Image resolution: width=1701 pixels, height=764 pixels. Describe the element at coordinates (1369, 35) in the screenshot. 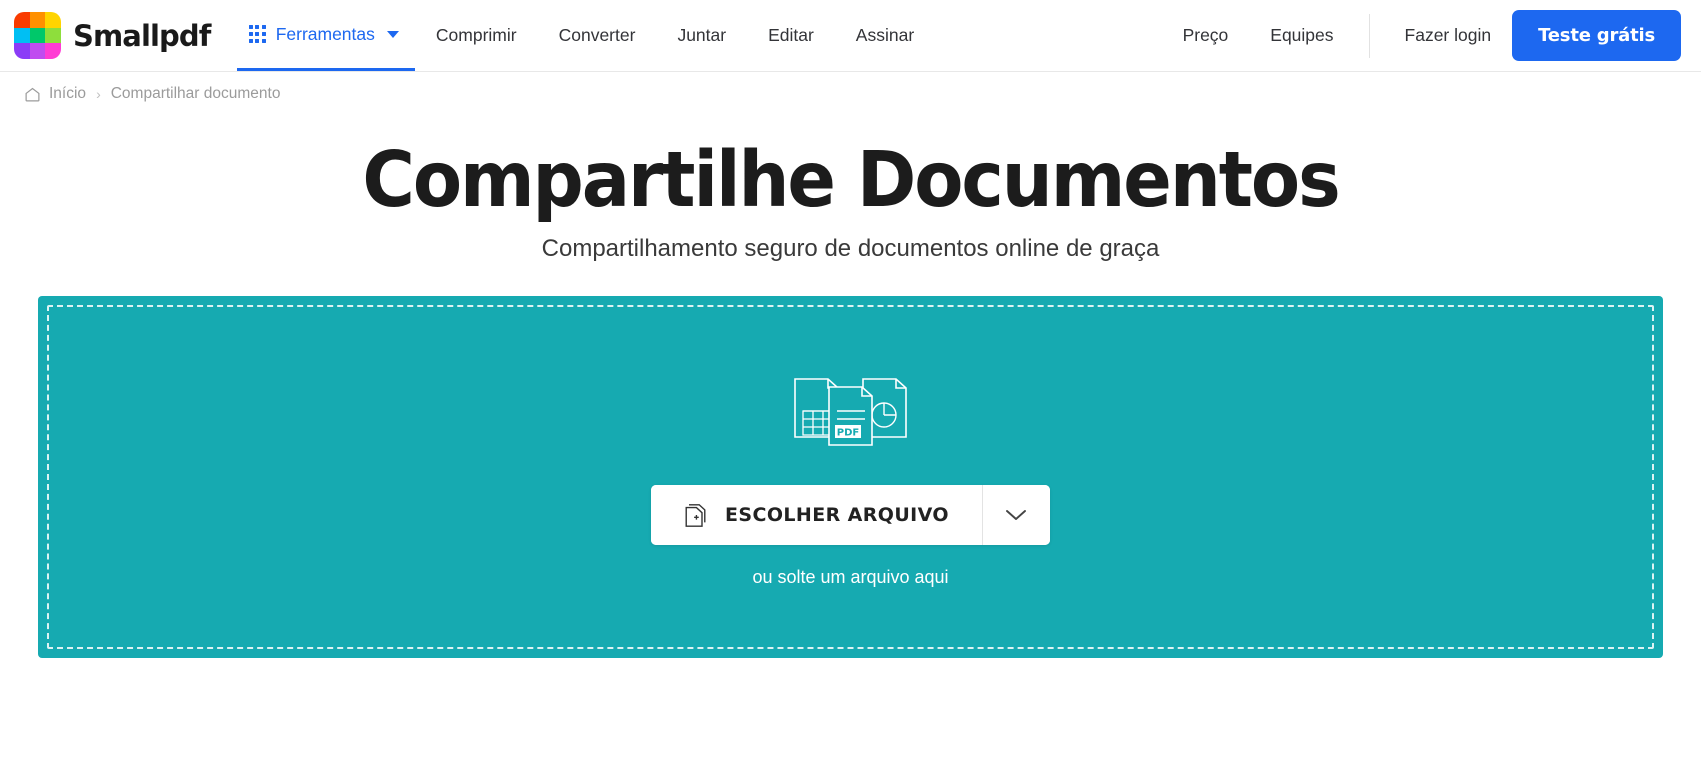

I see `nav-divider` at that location.